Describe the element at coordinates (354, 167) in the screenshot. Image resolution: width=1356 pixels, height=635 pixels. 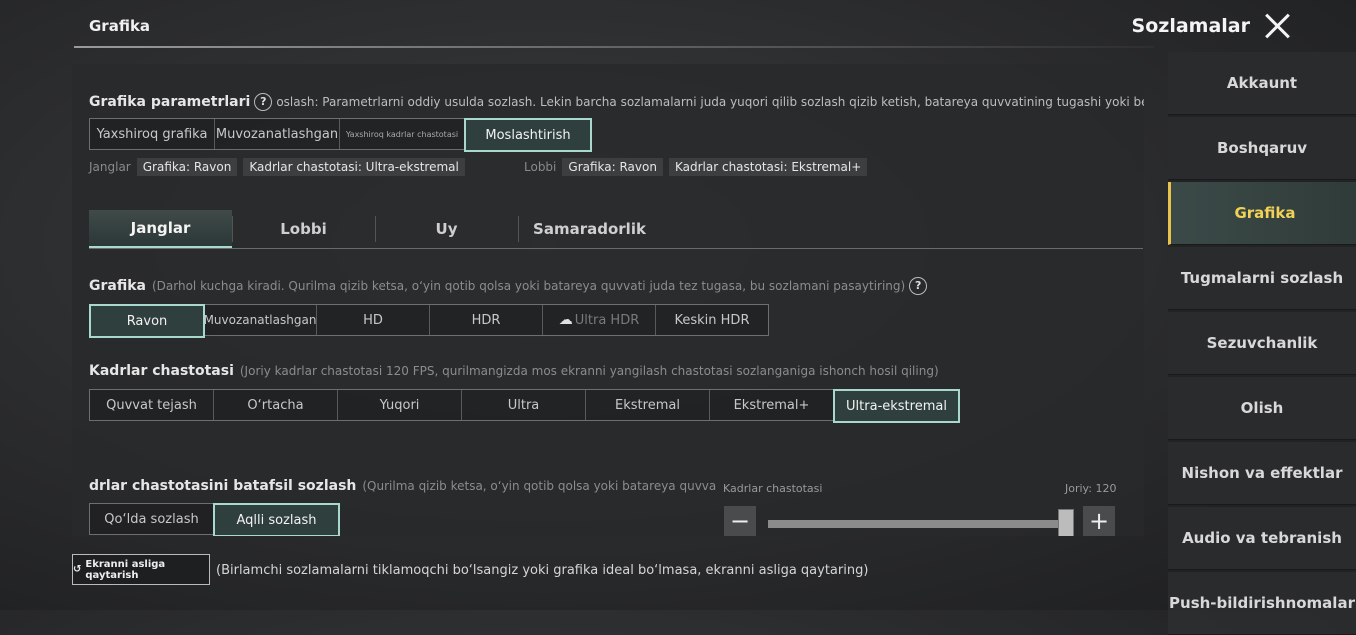
I see `battles-fps-tag: Kadrlar chastotasi: Ultra-ekstremal` at that location.